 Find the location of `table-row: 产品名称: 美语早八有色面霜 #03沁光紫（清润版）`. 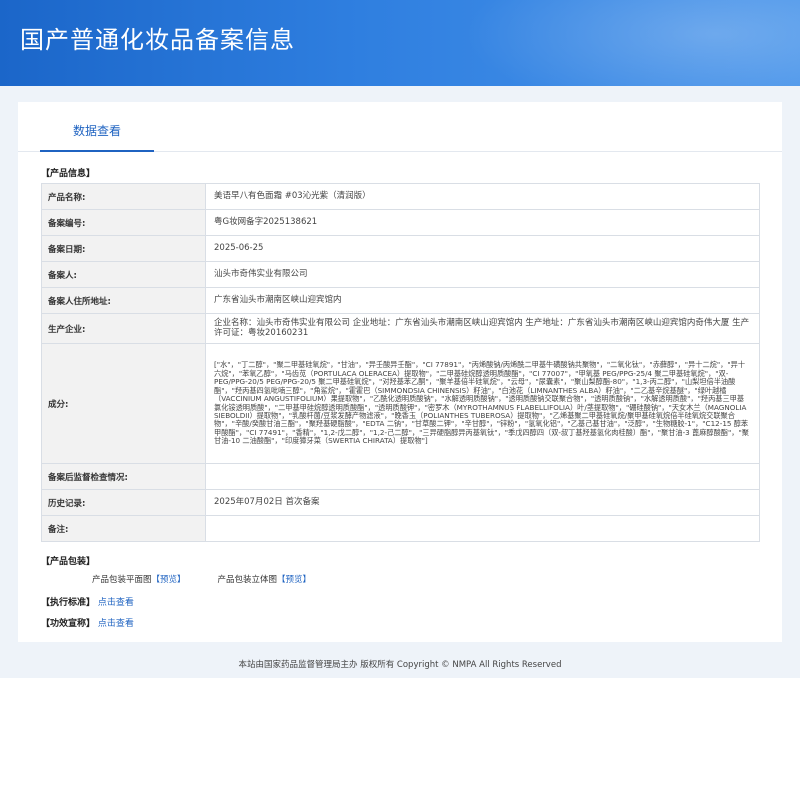

table-row: 产品名称: 美语早八有色面霜 #03沁光紫（清润版） is located at coordinates (400, 196).